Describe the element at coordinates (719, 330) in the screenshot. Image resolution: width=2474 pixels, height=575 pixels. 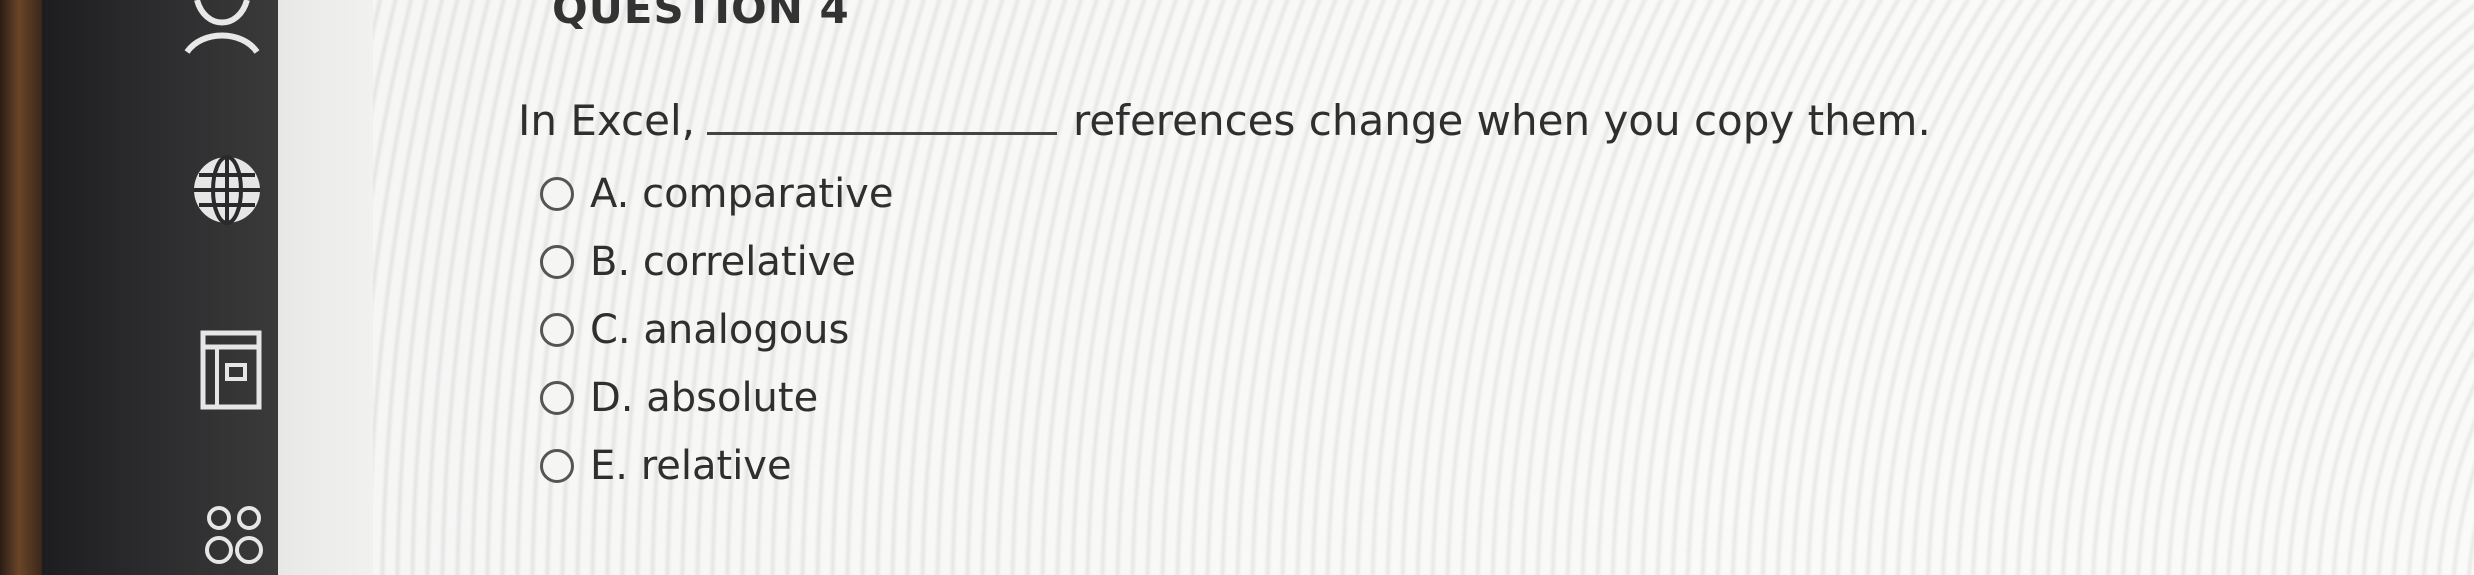
I see `option-c-label: C. analogous` at that location.